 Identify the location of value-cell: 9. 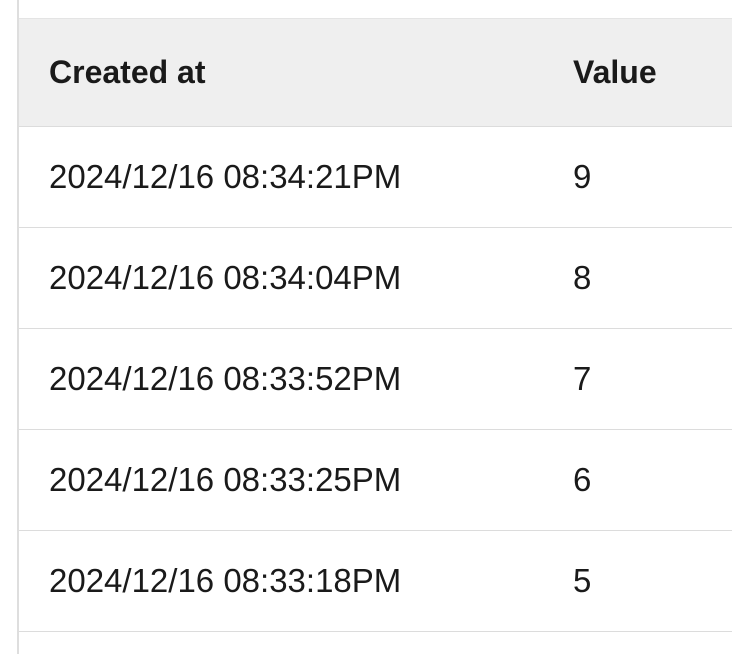
(582, 176).